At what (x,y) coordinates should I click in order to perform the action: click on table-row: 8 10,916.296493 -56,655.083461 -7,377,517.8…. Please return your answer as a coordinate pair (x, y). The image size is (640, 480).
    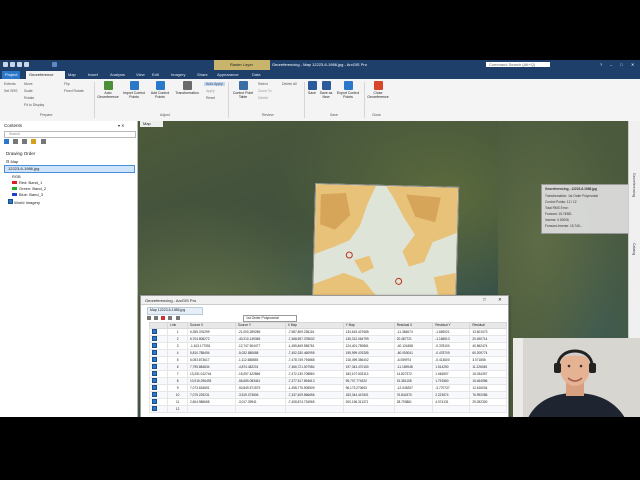
    Looking at the image, I should click on (327, 380).